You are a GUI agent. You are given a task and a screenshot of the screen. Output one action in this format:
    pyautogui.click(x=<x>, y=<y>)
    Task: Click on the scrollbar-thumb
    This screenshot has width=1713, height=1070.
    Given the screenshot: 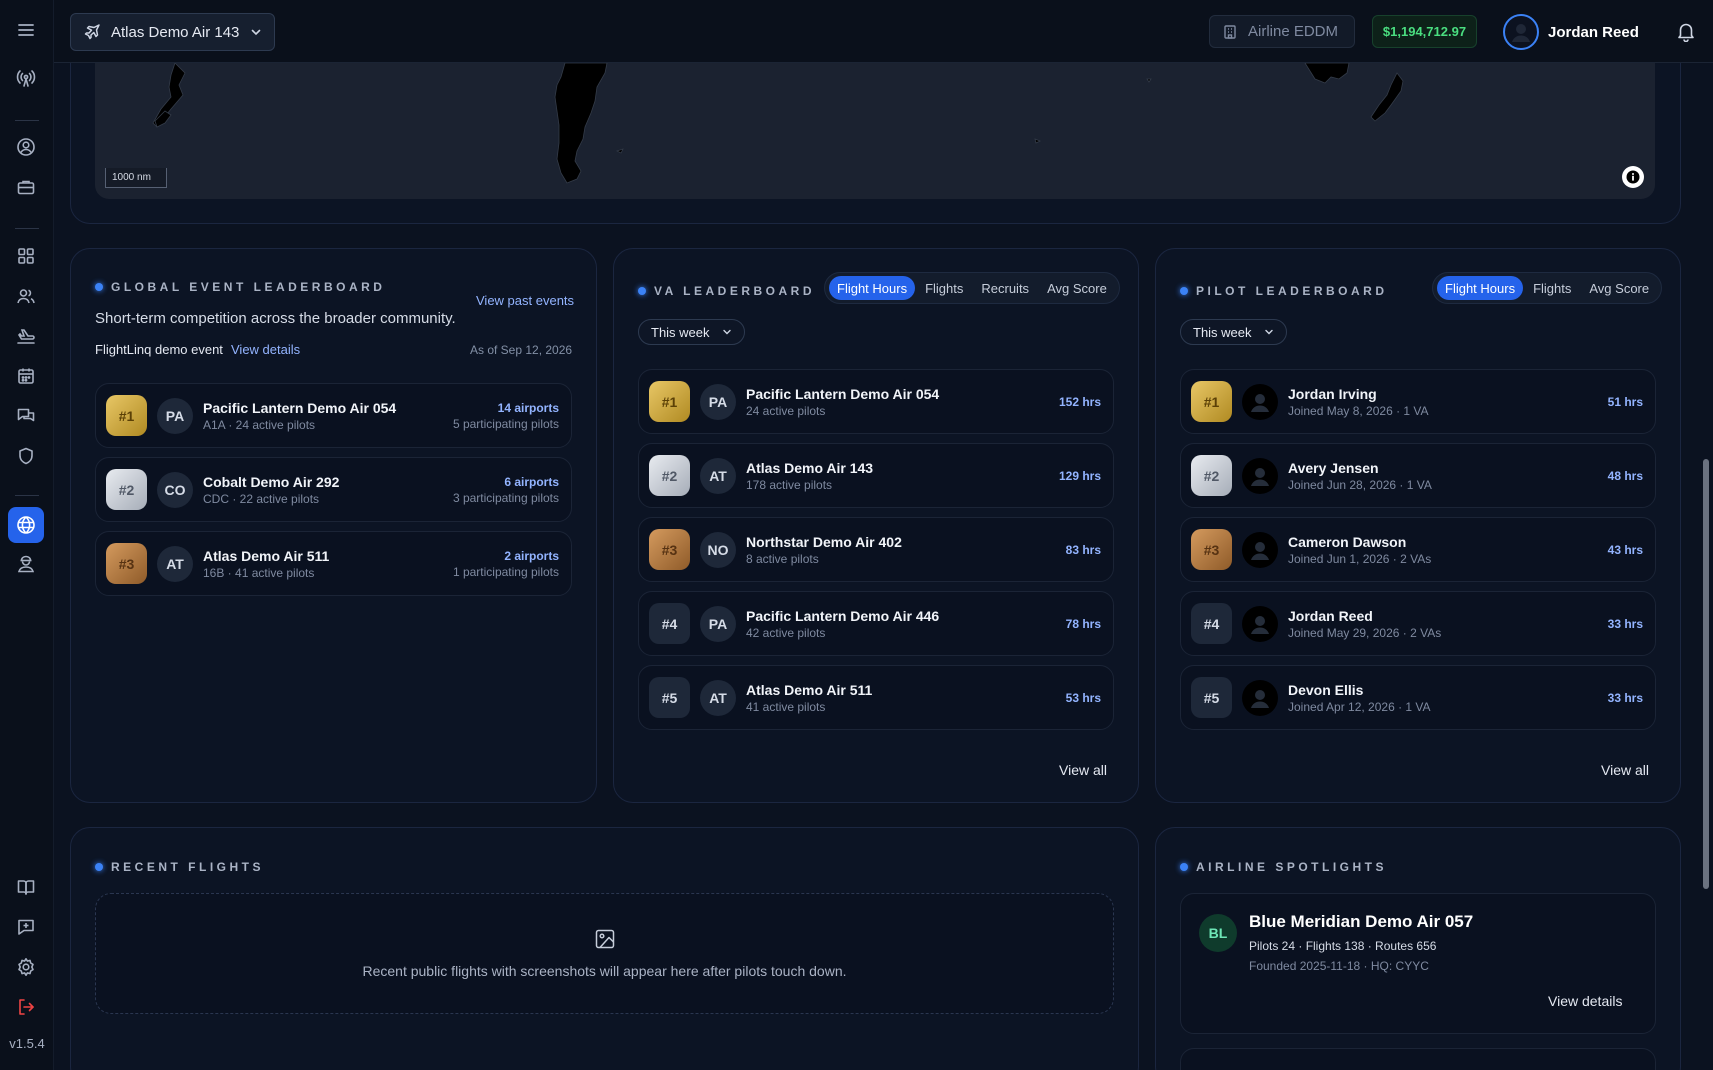 What is the action you would take?
    pyautogui.click(x=1706, y=674)
    